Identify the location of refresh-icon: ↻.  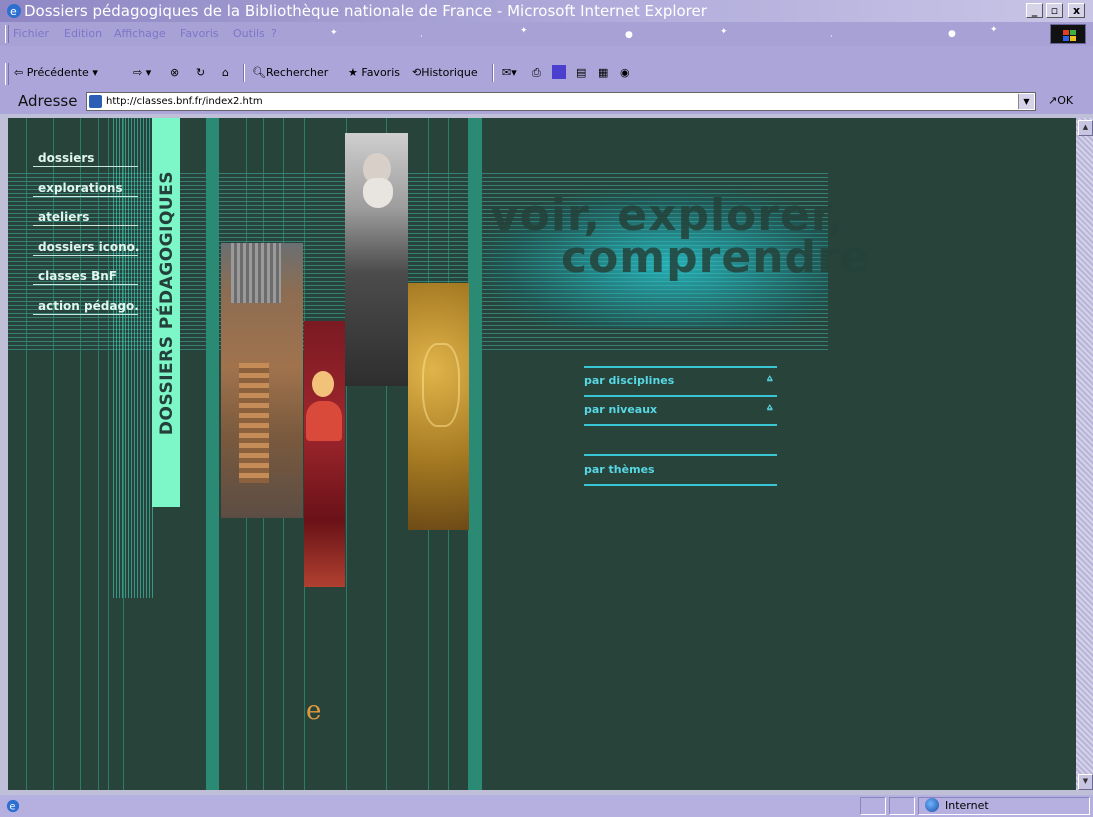
(200, 73).